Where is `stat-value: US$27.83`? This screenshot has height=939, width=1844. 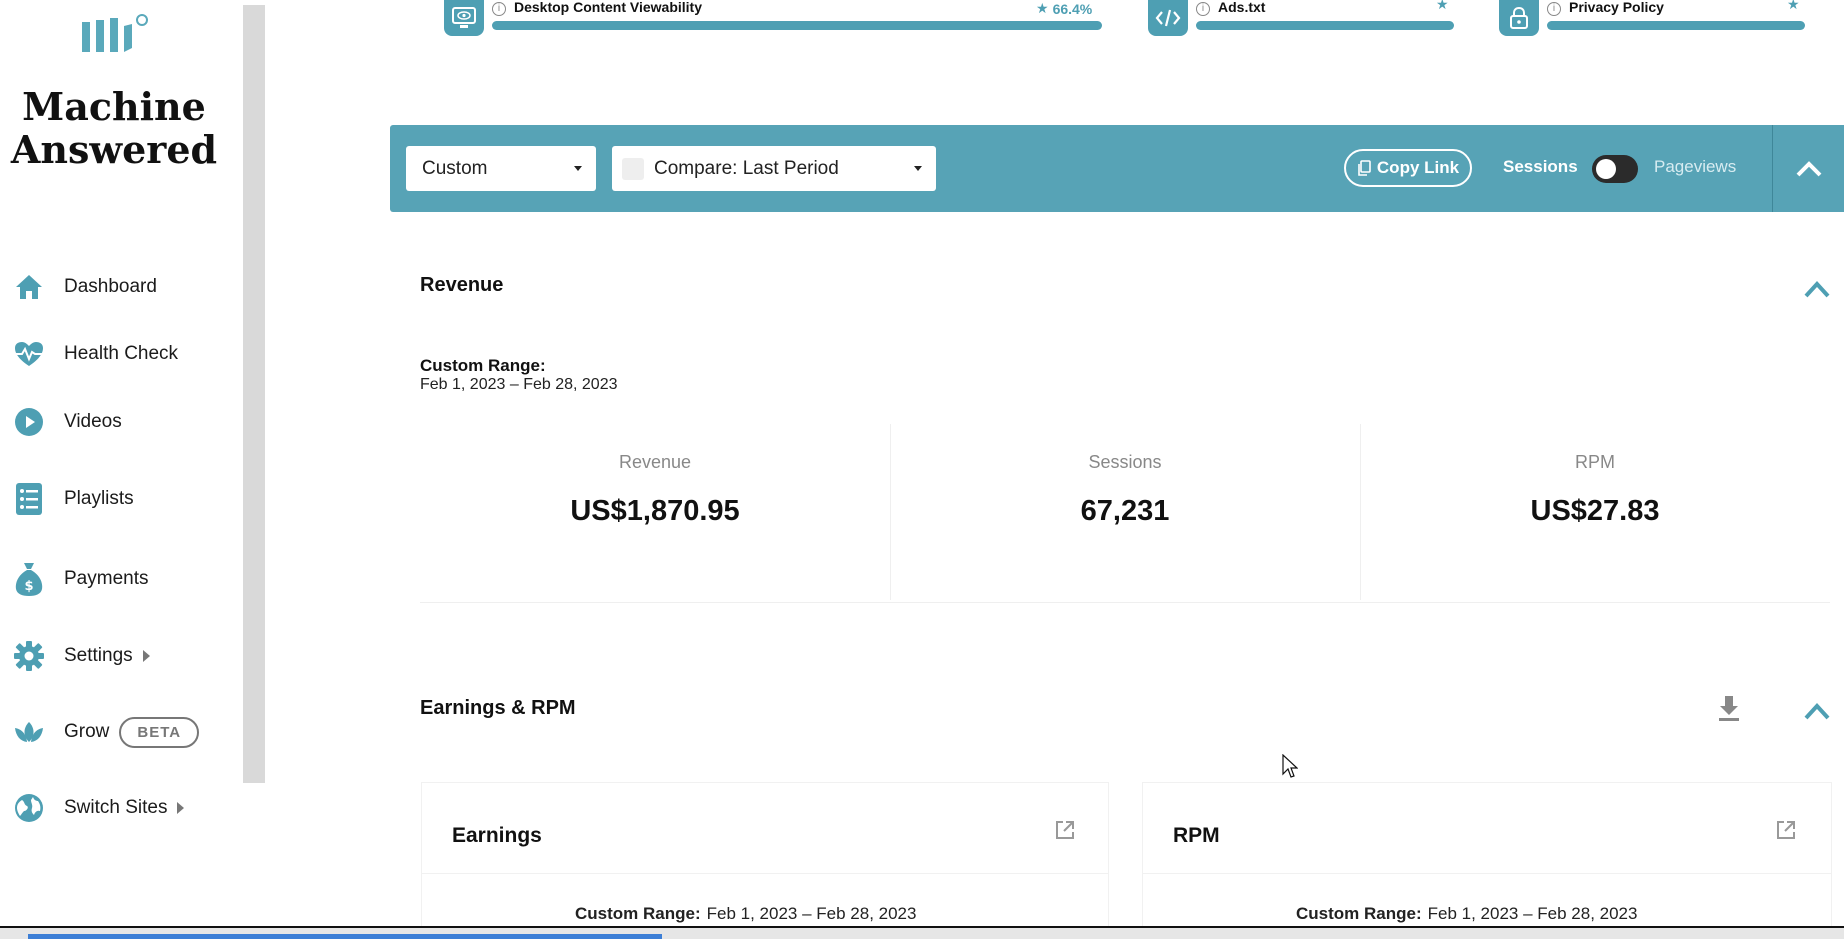
stat-value: US$27.83 is located at coordinates (1595, 511).